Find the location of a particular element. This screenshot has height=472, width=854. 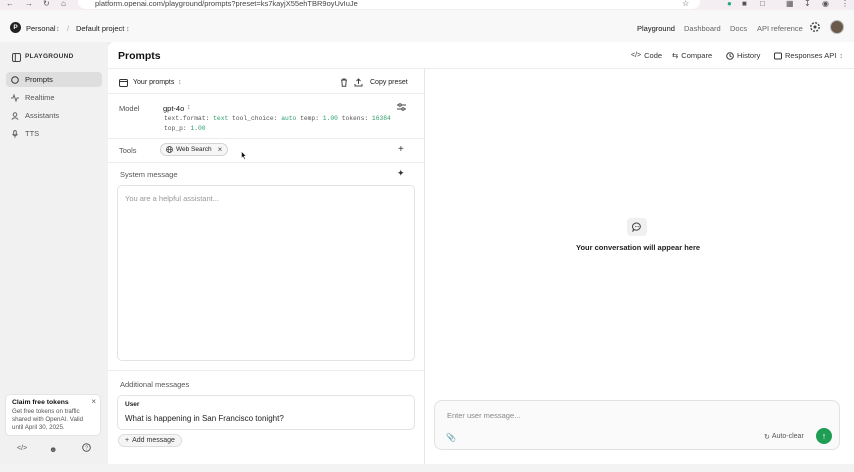

sidebar-item-label: Realtime is located at coordinates (40, 97).